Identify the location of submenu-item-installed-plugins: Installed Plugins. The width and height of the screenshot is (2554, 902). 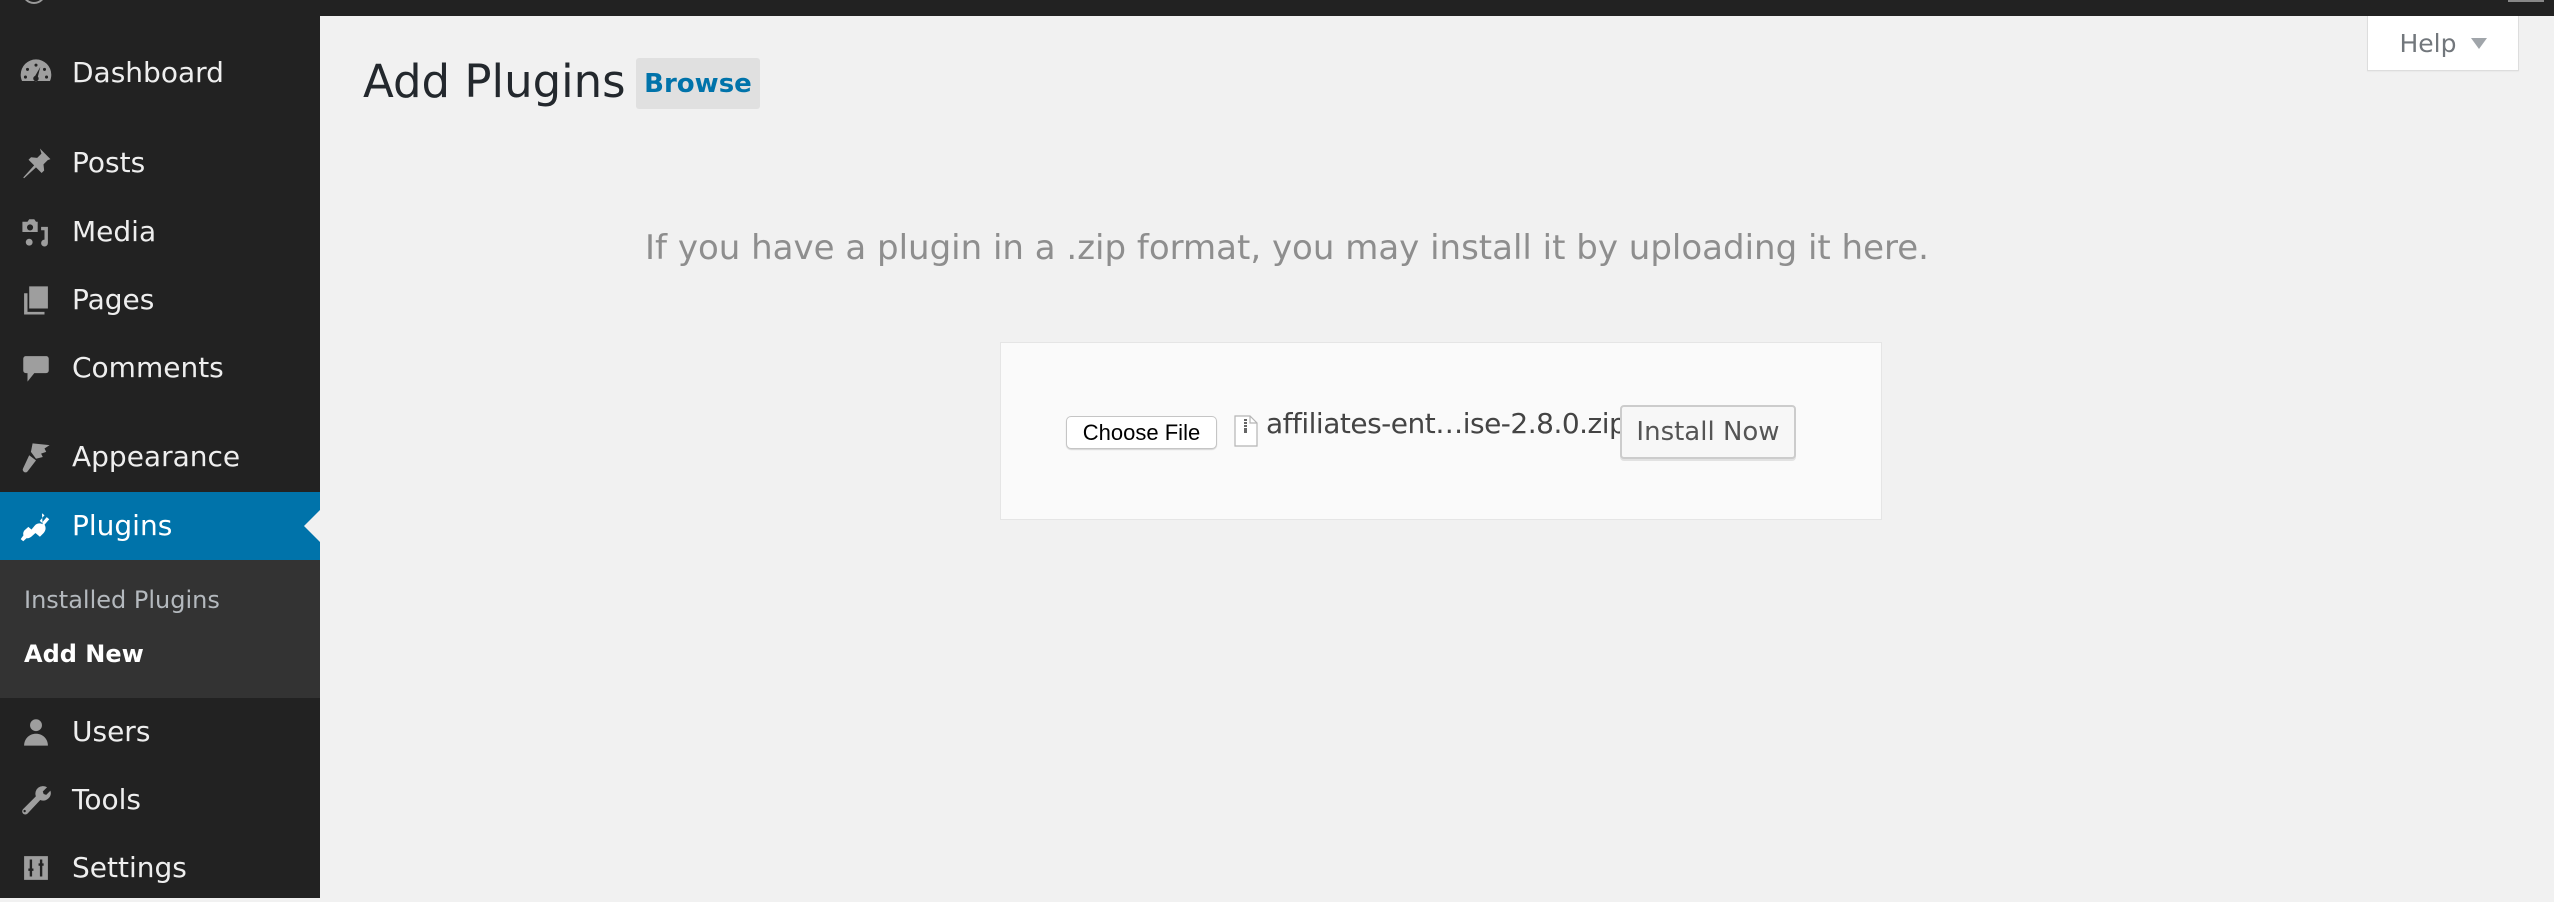
(122, 600).